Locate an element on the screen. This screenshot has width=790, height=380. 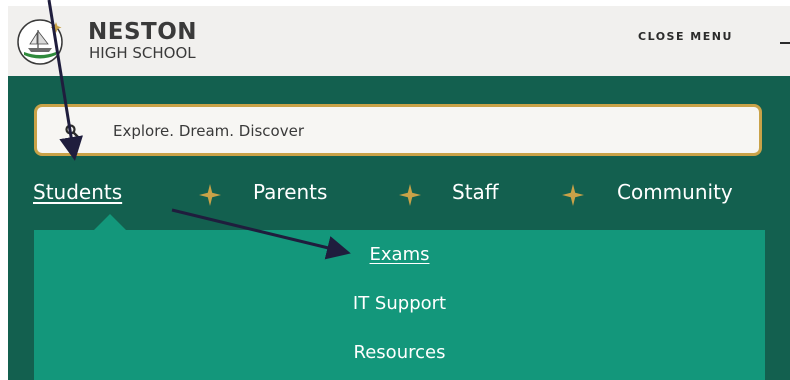
search-input is located at coordinates (413, 131).